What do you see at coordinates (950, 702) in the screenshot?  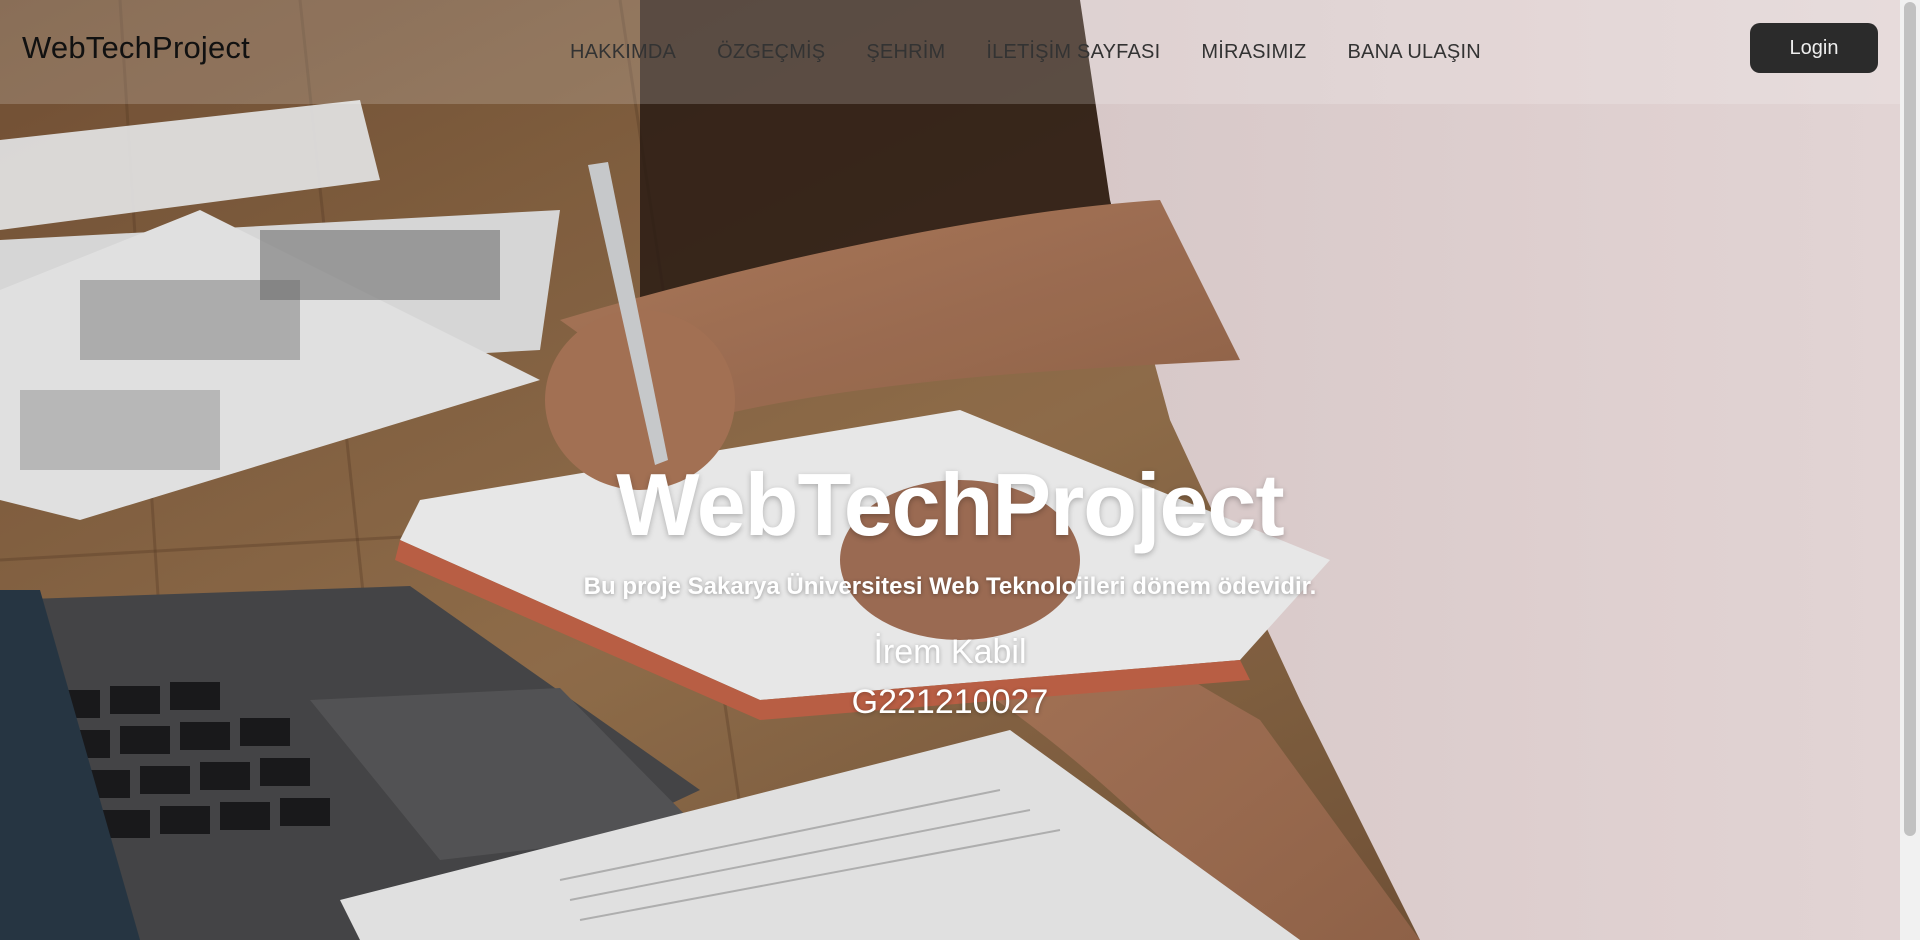 I see `student-id: G221210027` at bounding box center [950, 702].